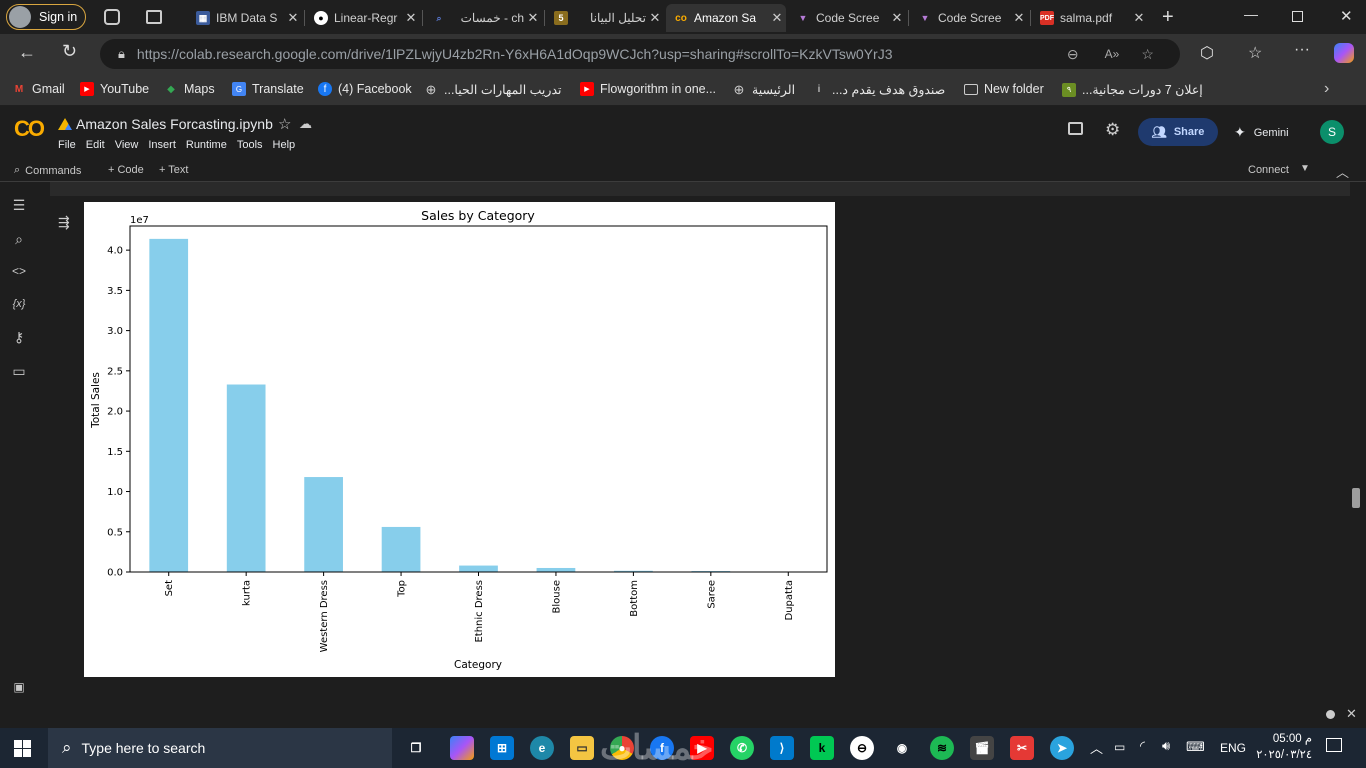  Describe the element at coordinates (19, 687) in the screenshot. I see `terminal-icon: ▣` at that location.